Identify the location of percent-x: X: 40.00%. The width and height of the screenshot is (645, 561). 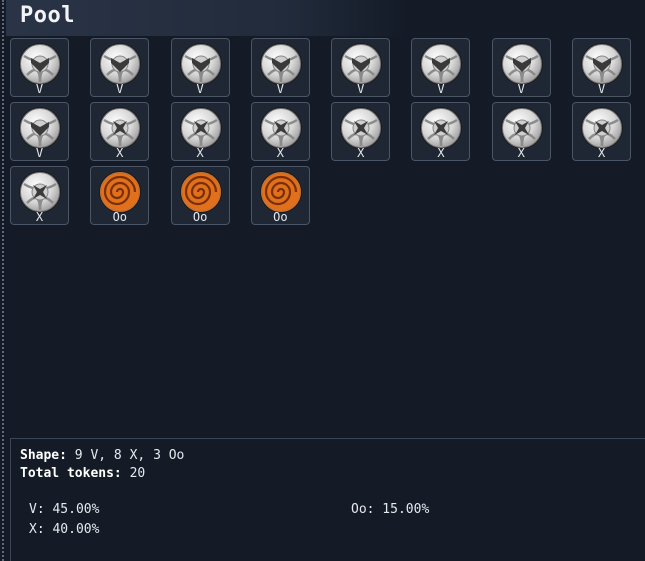
(64, 529).